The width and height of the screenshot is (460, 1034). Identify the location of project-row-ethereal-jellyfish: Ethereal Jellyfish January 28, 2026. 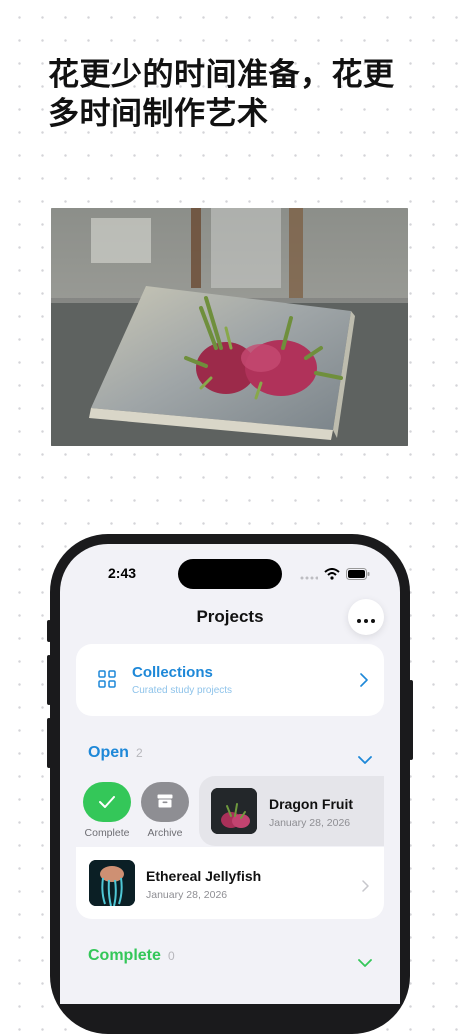
(230, 883).